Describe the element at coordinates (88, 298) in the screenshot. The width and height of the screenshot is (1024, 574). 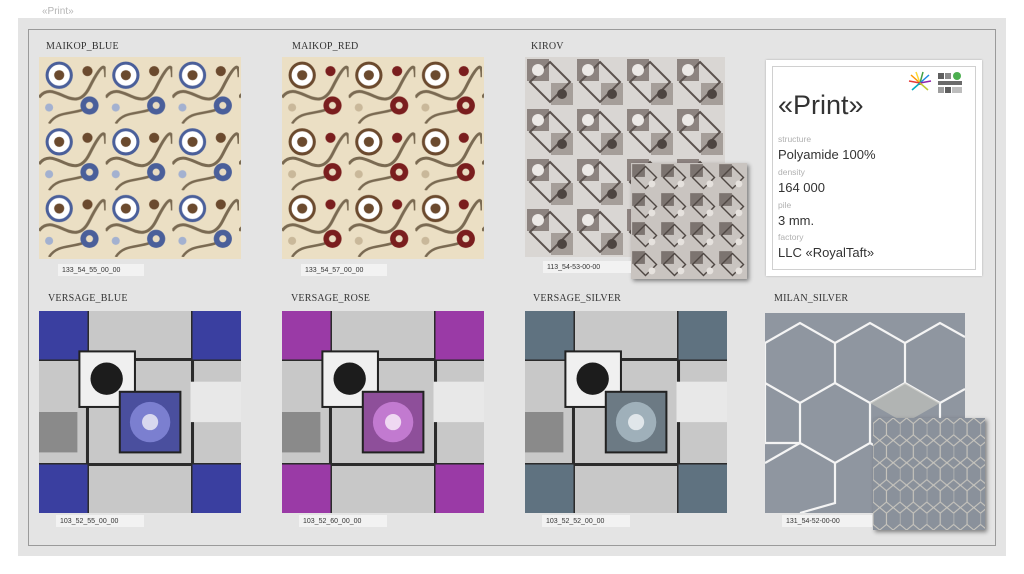
I see `product-name-versage-blue: VERSAGE_BLUE` at that location.